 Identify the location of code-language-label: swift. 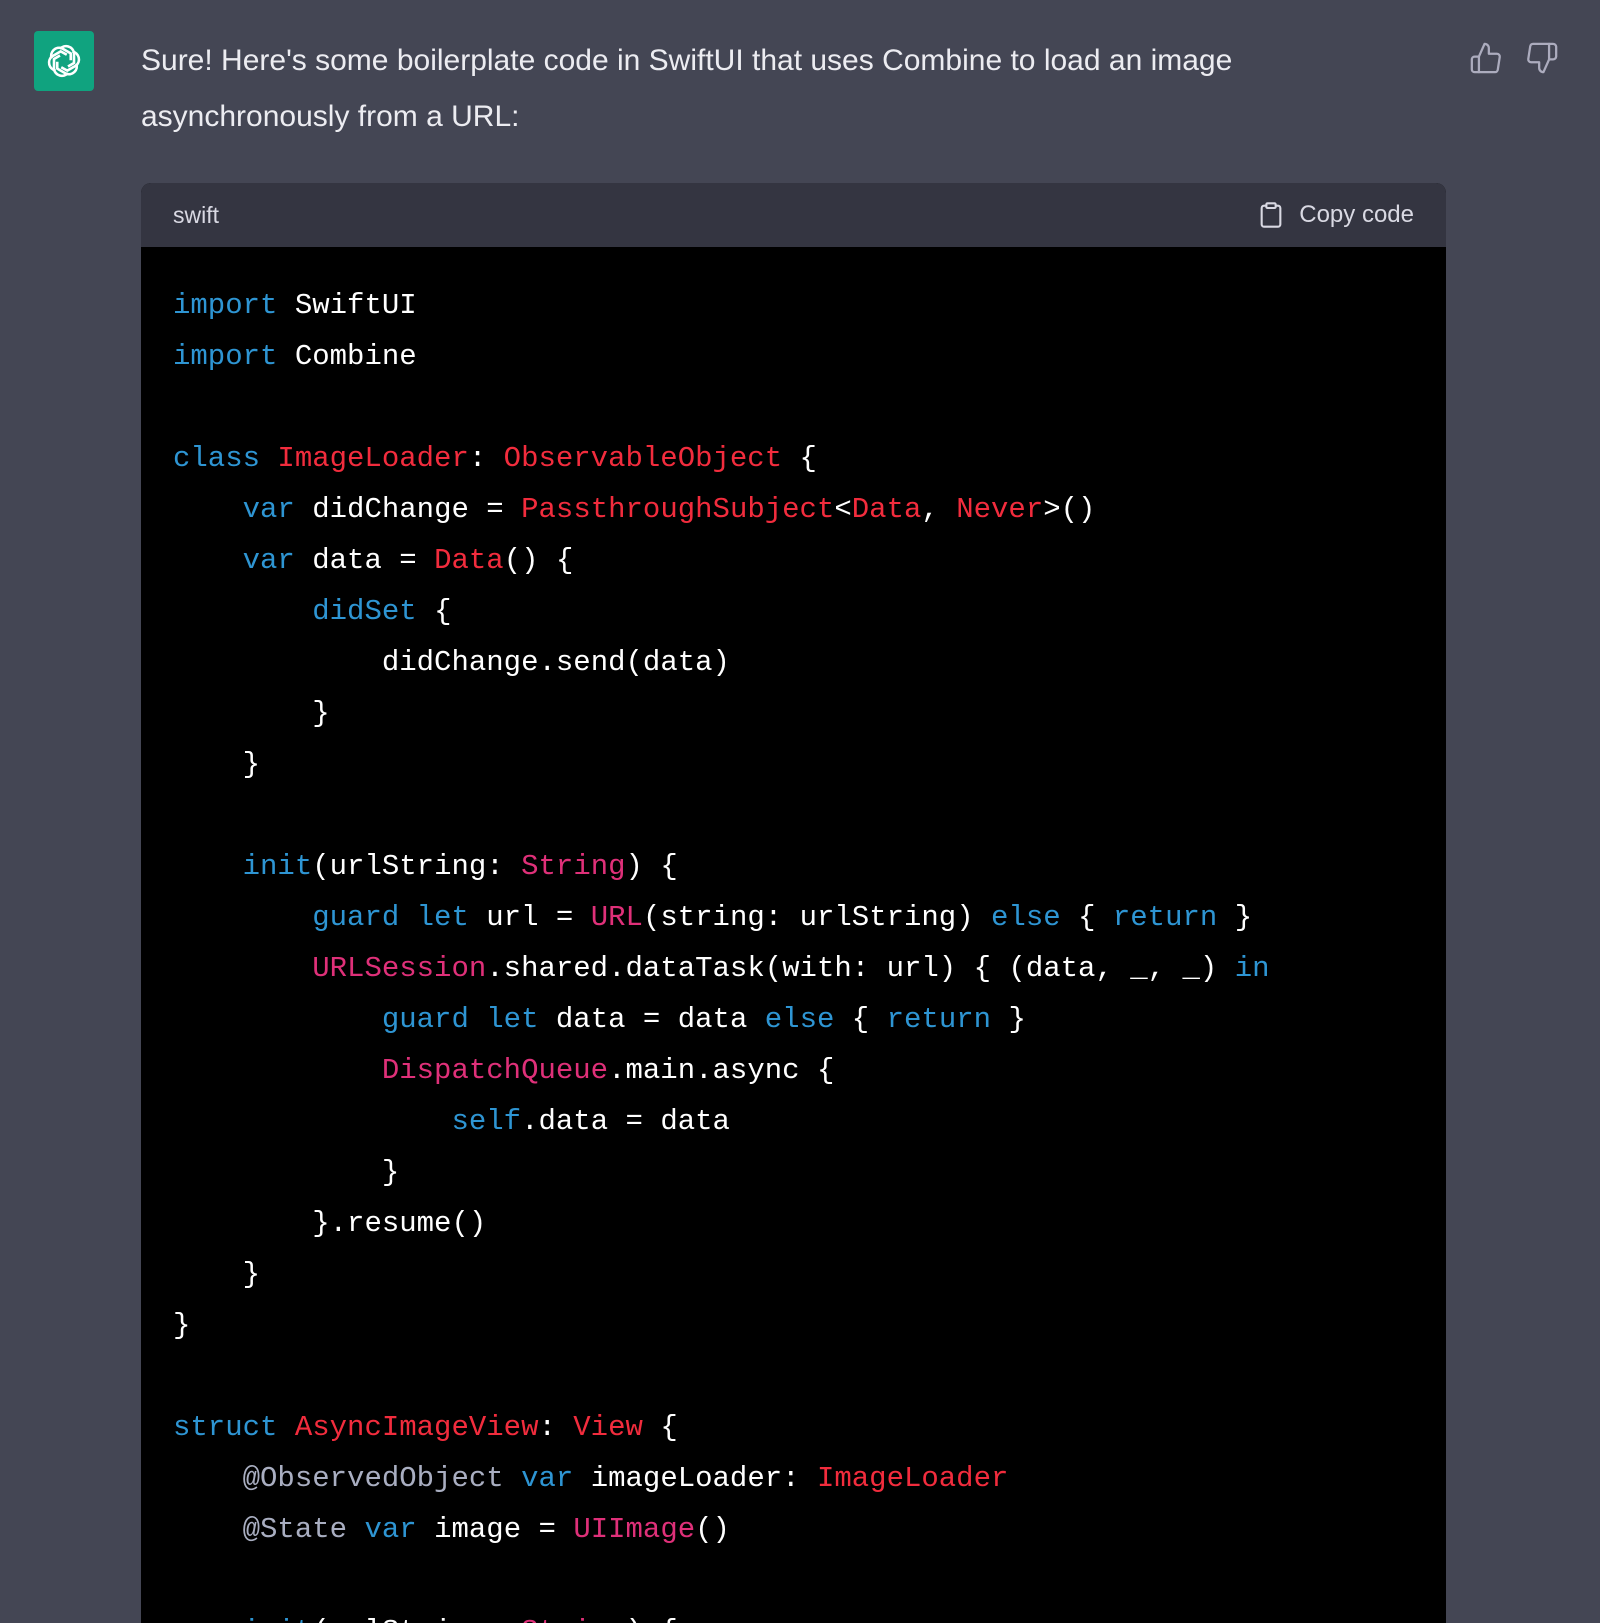
(196, 214).